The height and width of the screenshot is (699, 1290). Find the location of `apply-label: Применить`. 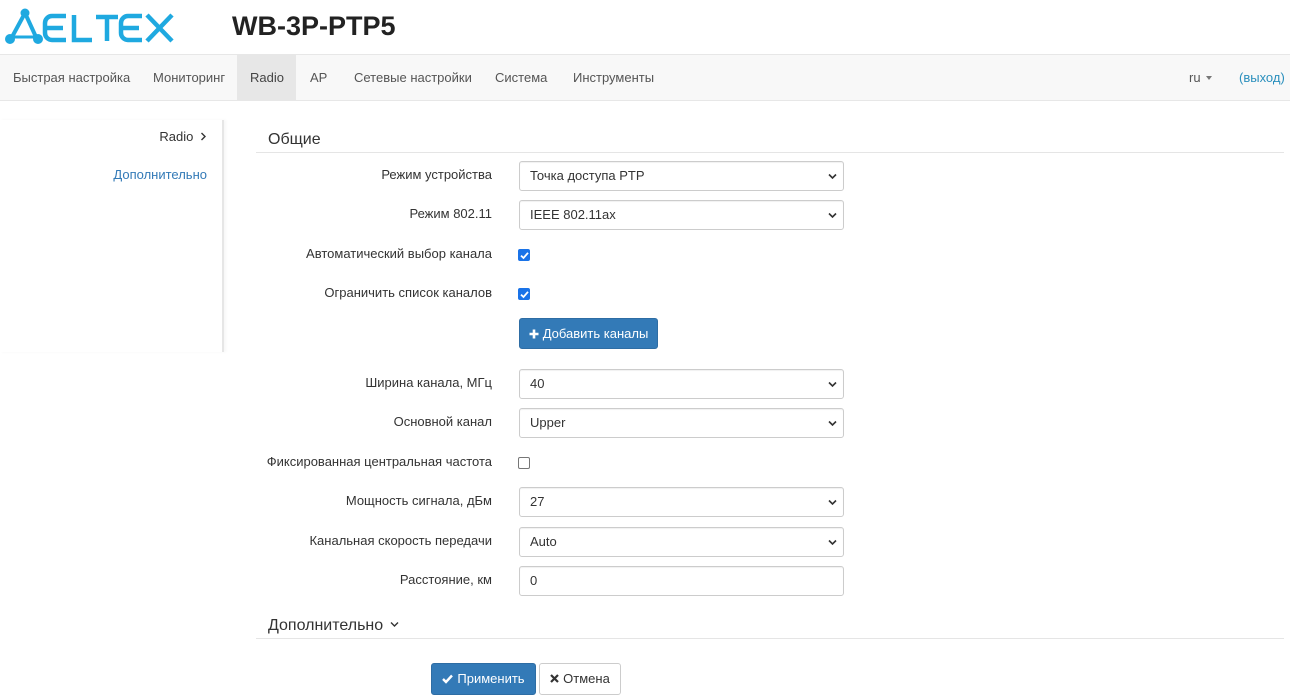

apply-label: Применить is located at coordinates (491, 678).